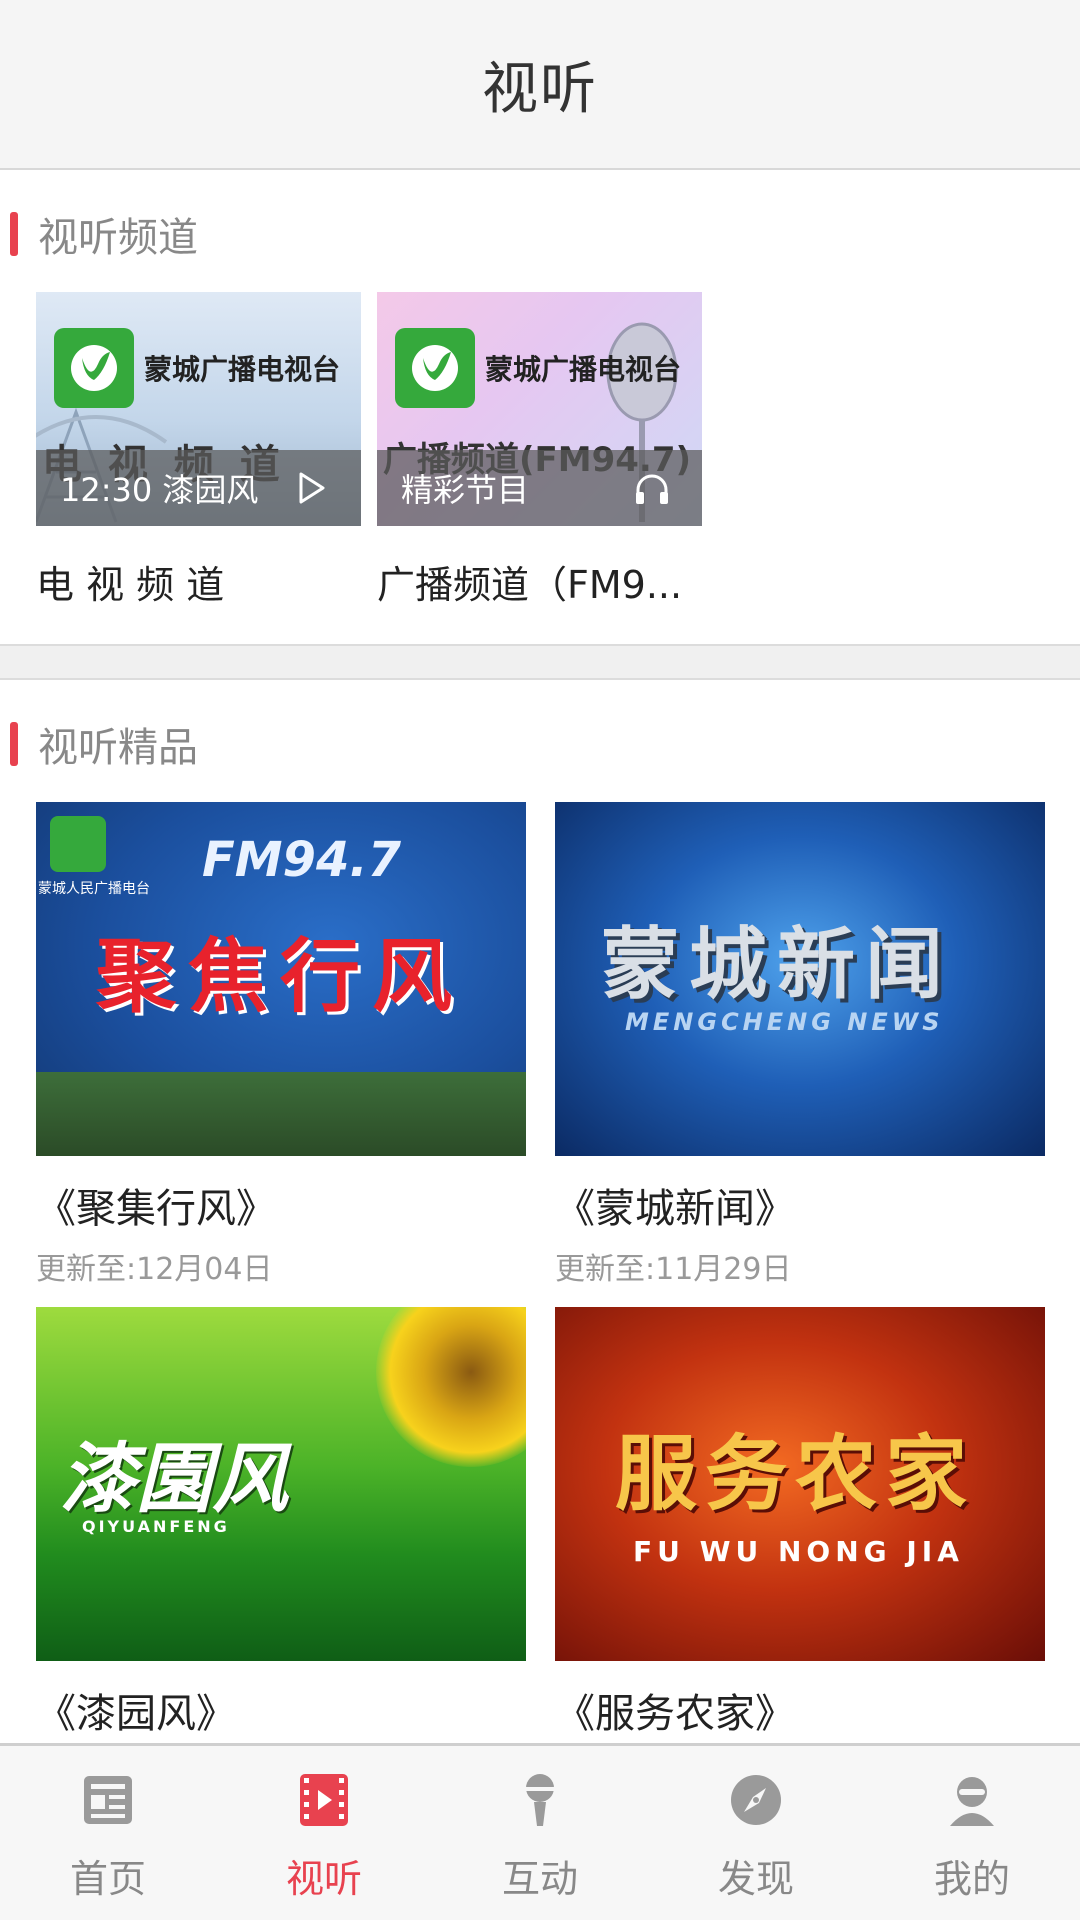  What do you see at coordinates (798, 1551) in the screenshot?
I see `art-sub-text: FU WU NONG JIA` at bounding box center [798, 1551].